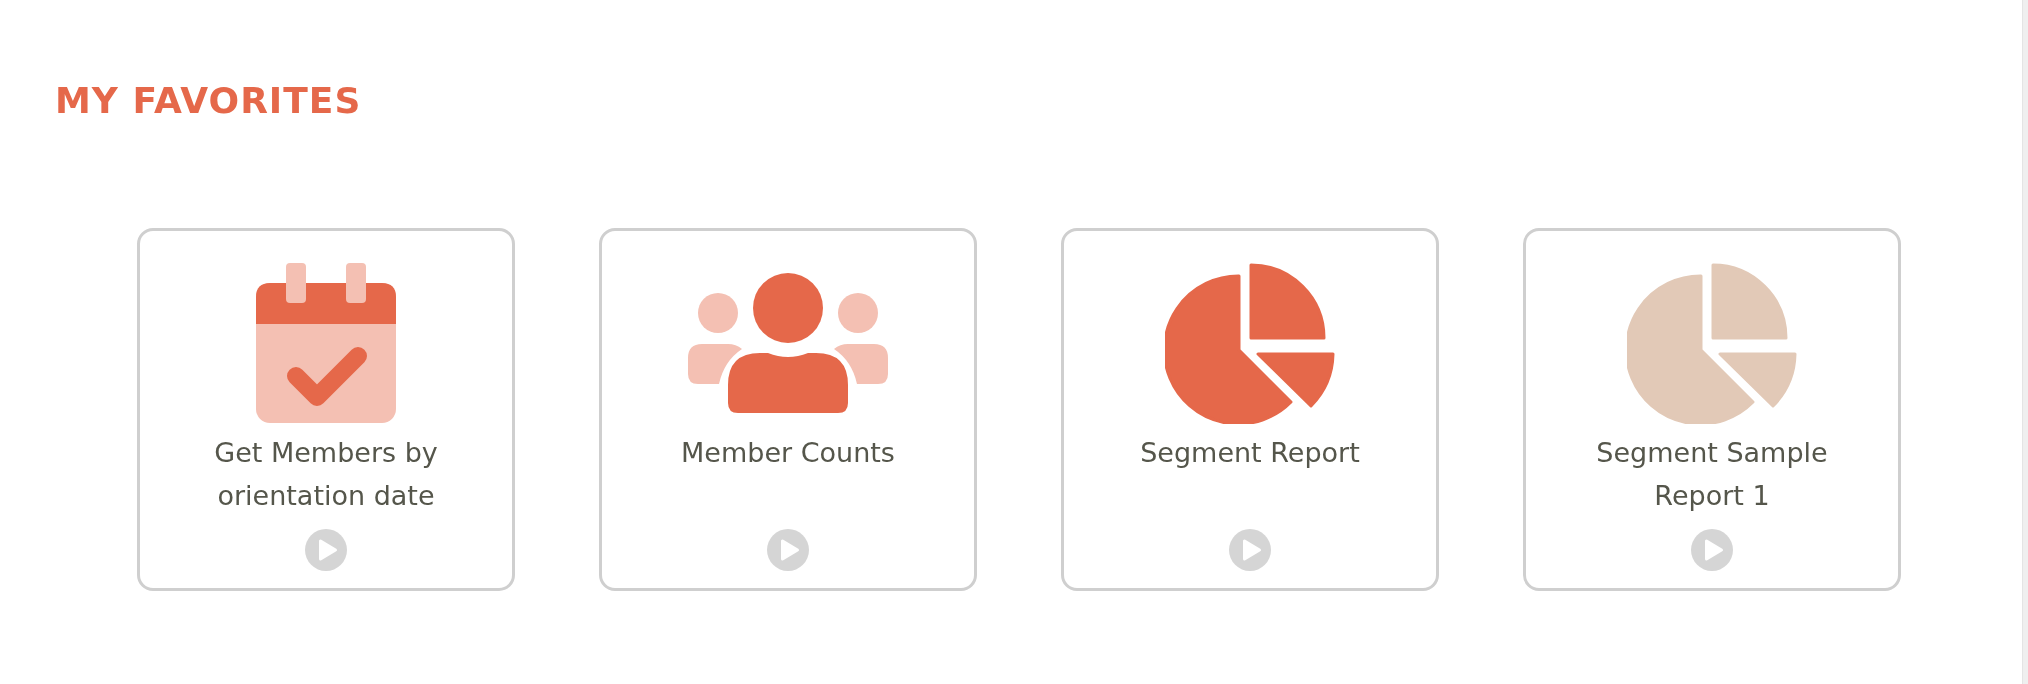  Describe the element at coordinates (326, 474) in the screenshot. I see `report-title: Get Members by orientation date` at that location.